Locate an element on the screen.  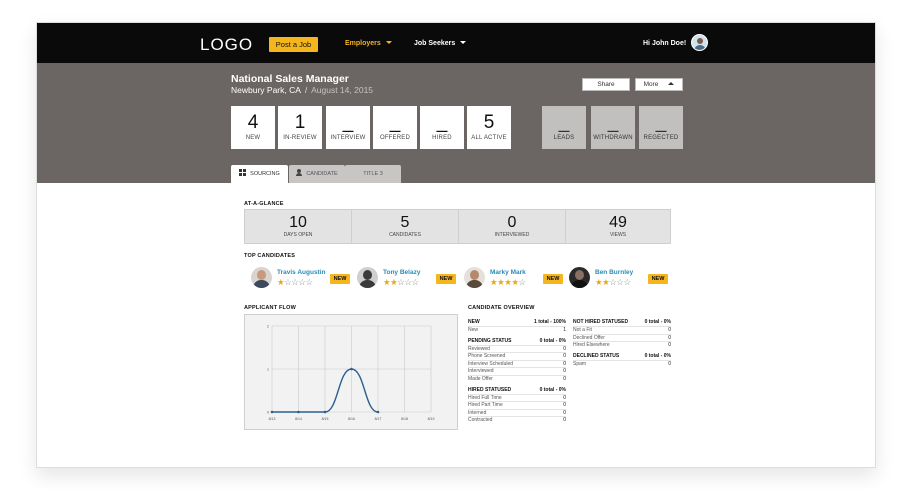
stat-in-review: 1 IN-REVIEW is located at coordinates (300, 127).